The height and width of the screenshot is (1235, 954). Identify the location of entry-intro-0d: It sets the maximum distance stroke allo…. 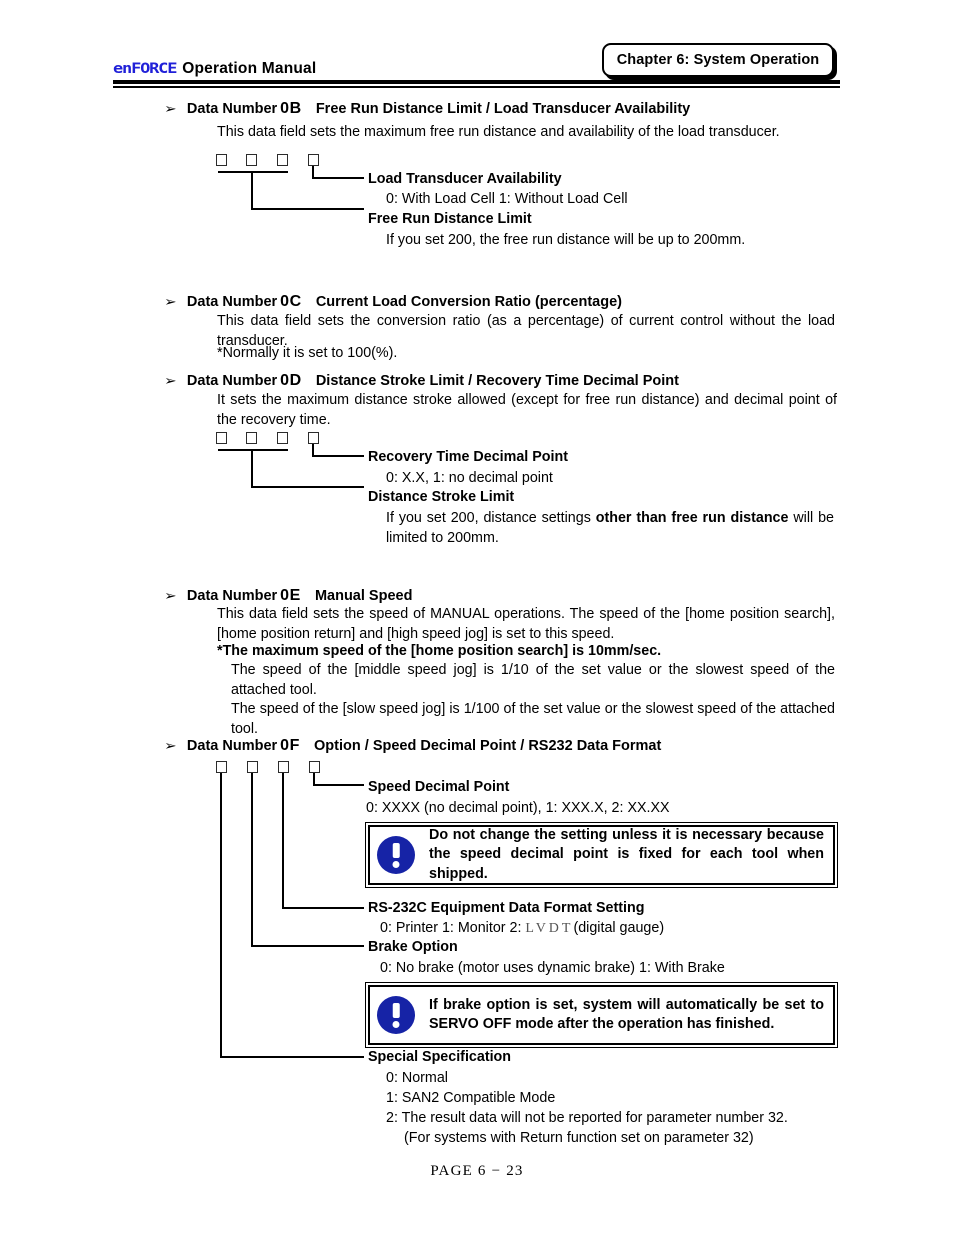
(527, 410).